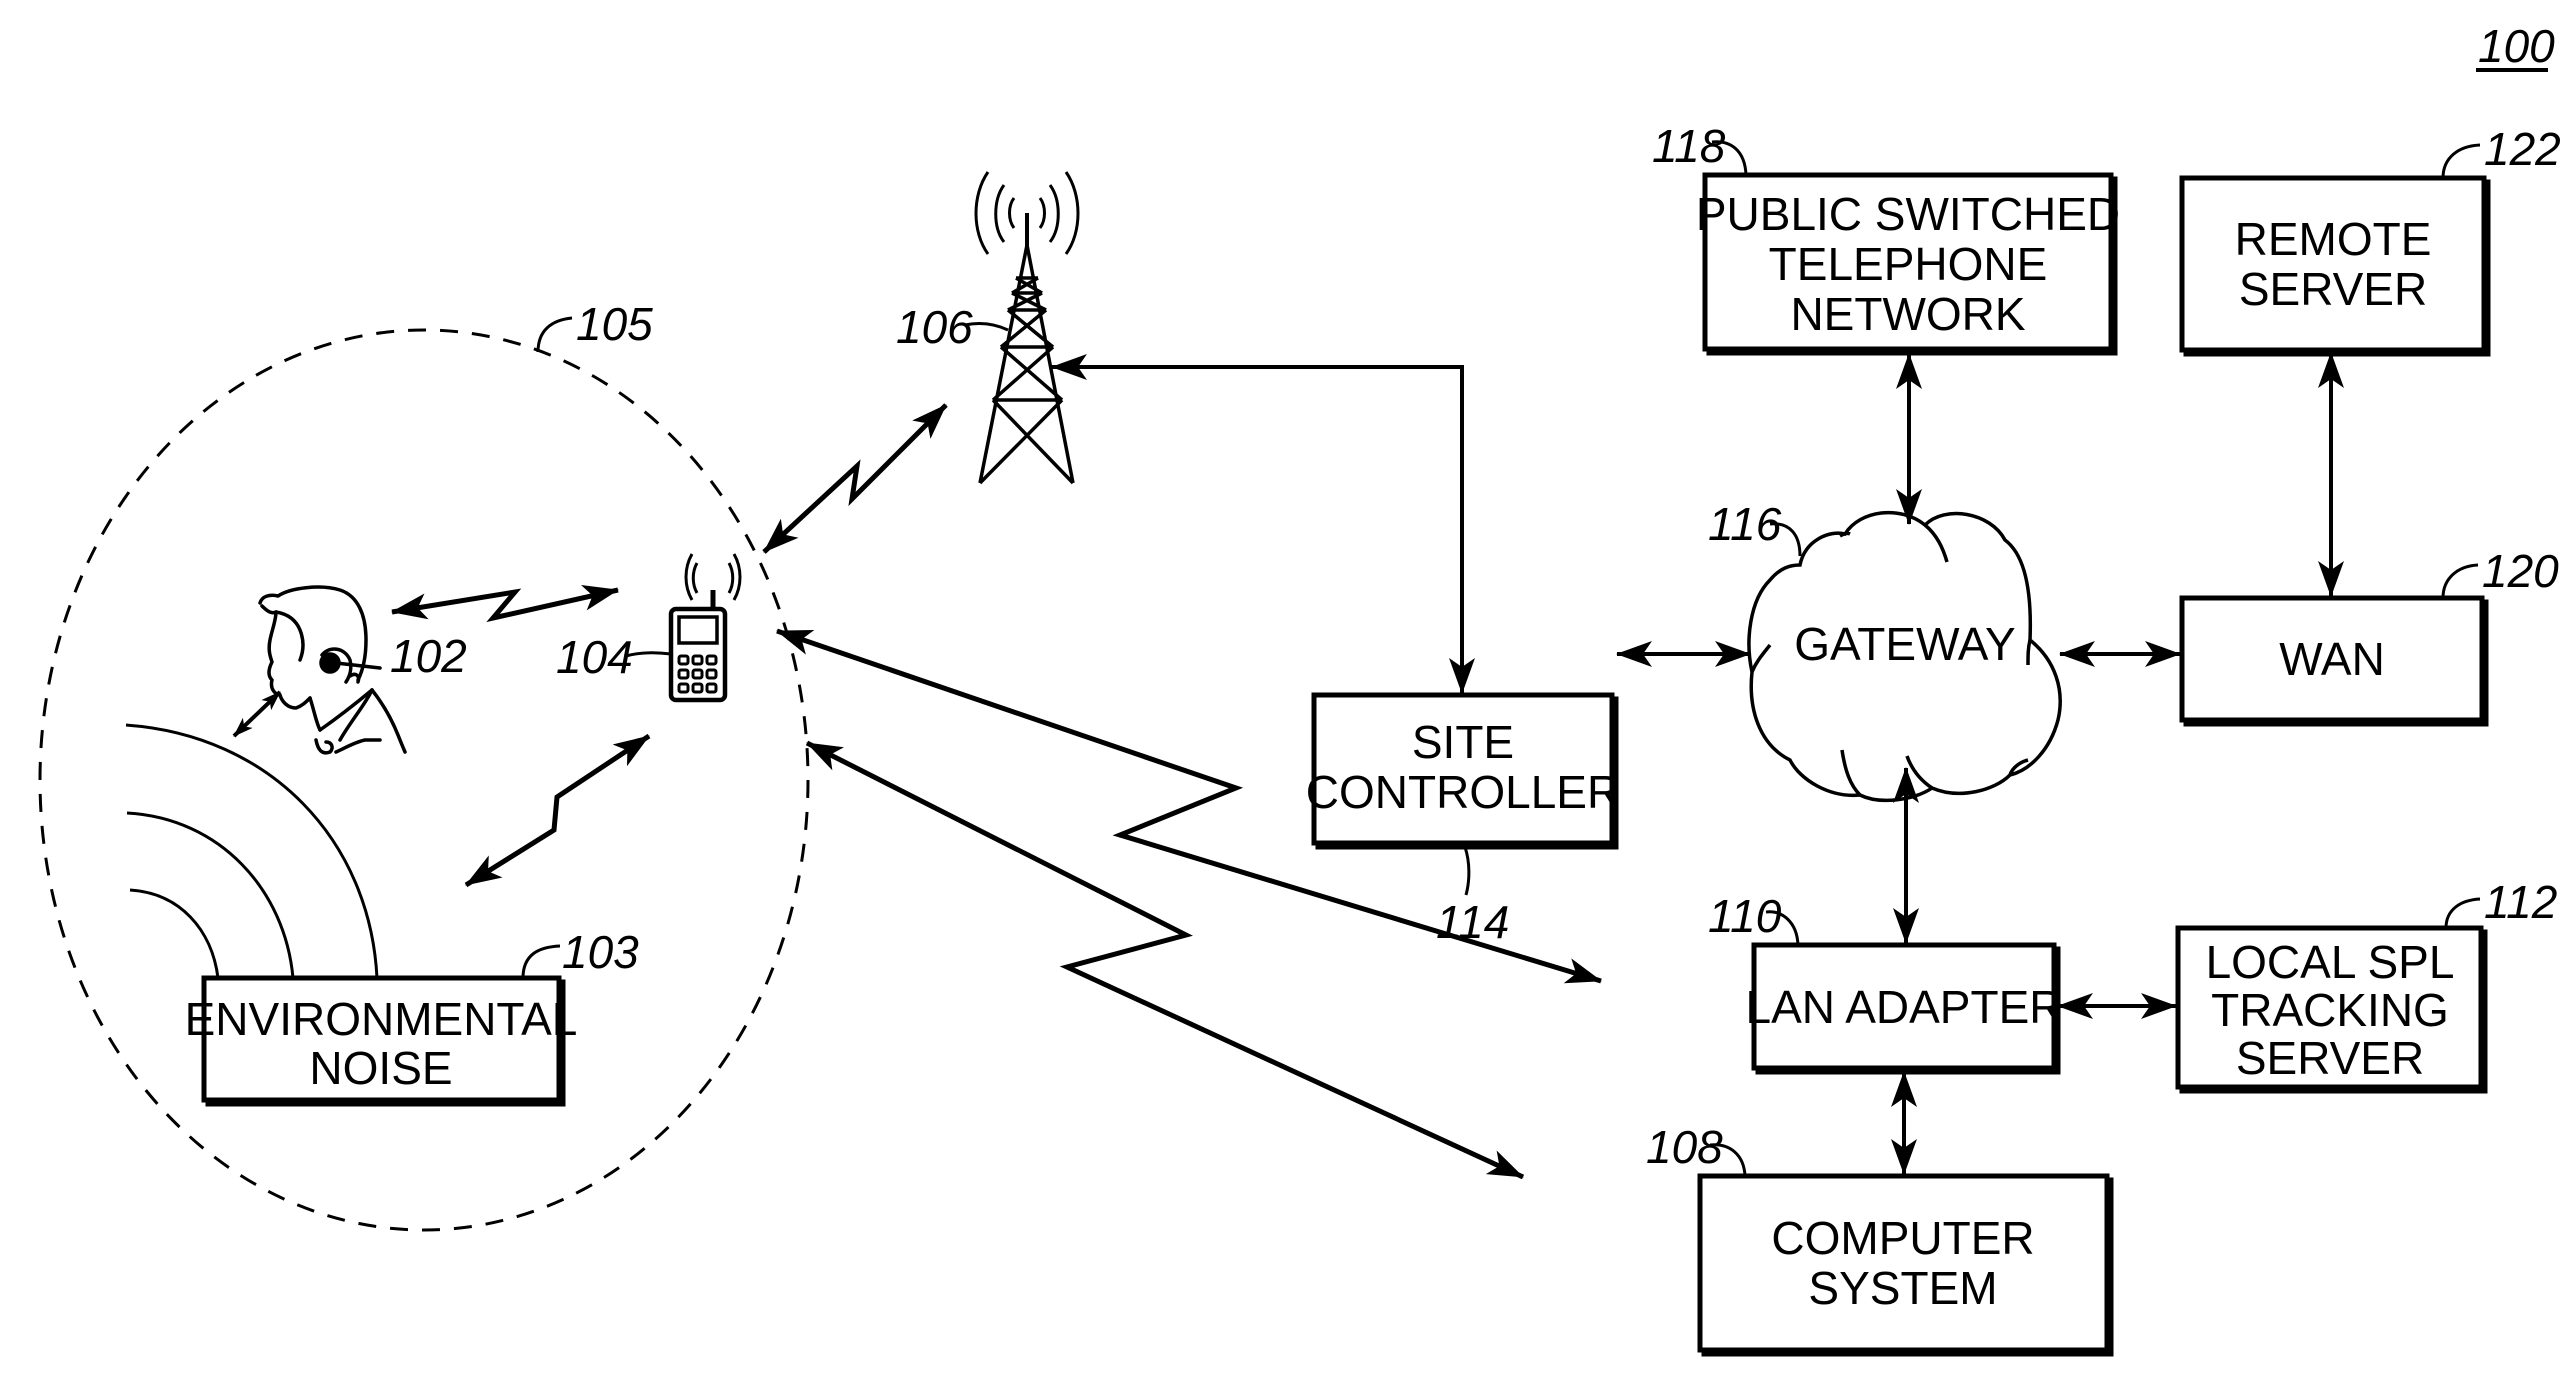 The height and width of the screenshot is (1400, 2573). I want to click on wan-ref: 120, so click(2520, 571).